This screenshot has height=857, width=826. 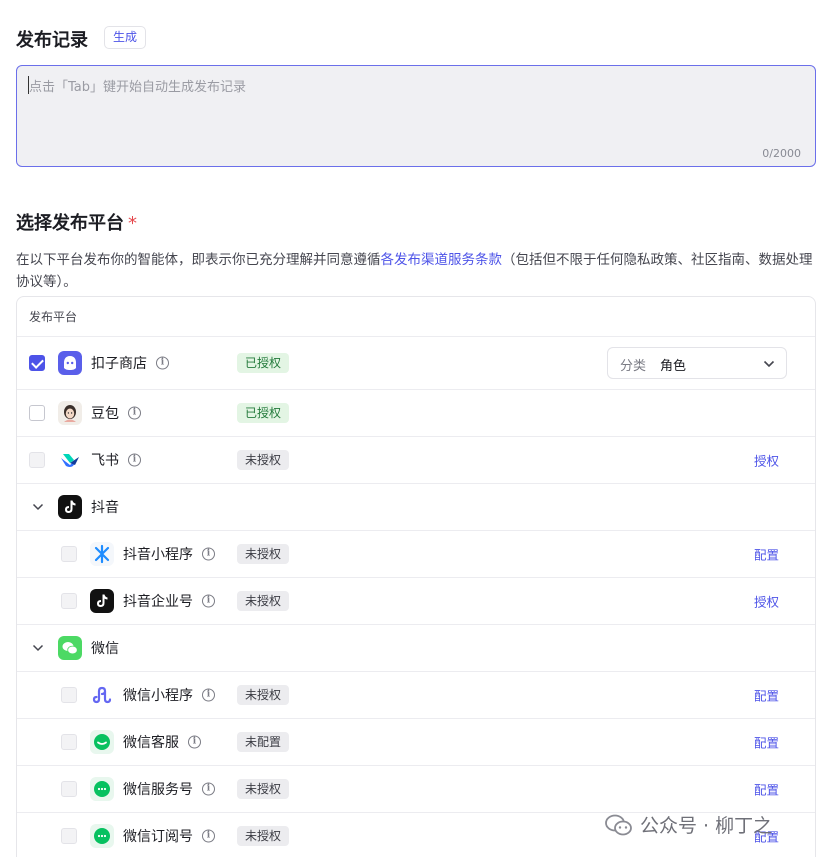 What do you see at coordinates (781, 153) in the screenshot?
I see `character-counter: 0/2000` at bounding box center [781, 153].